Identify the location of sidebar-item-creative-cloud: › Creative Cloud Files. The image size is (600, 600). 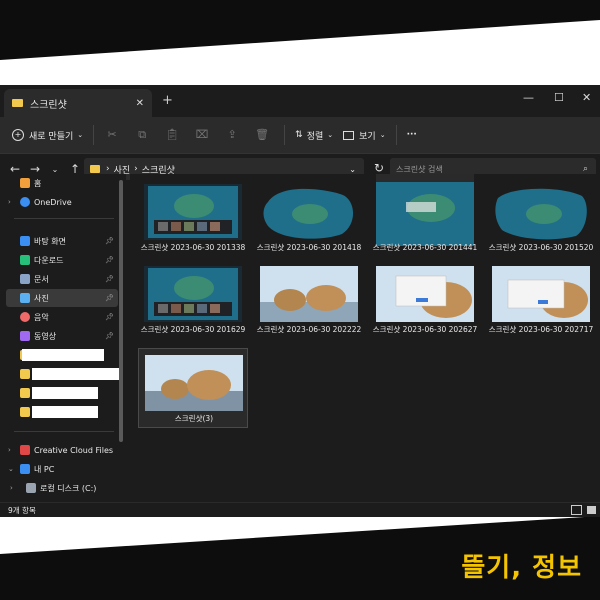
(62, 450).